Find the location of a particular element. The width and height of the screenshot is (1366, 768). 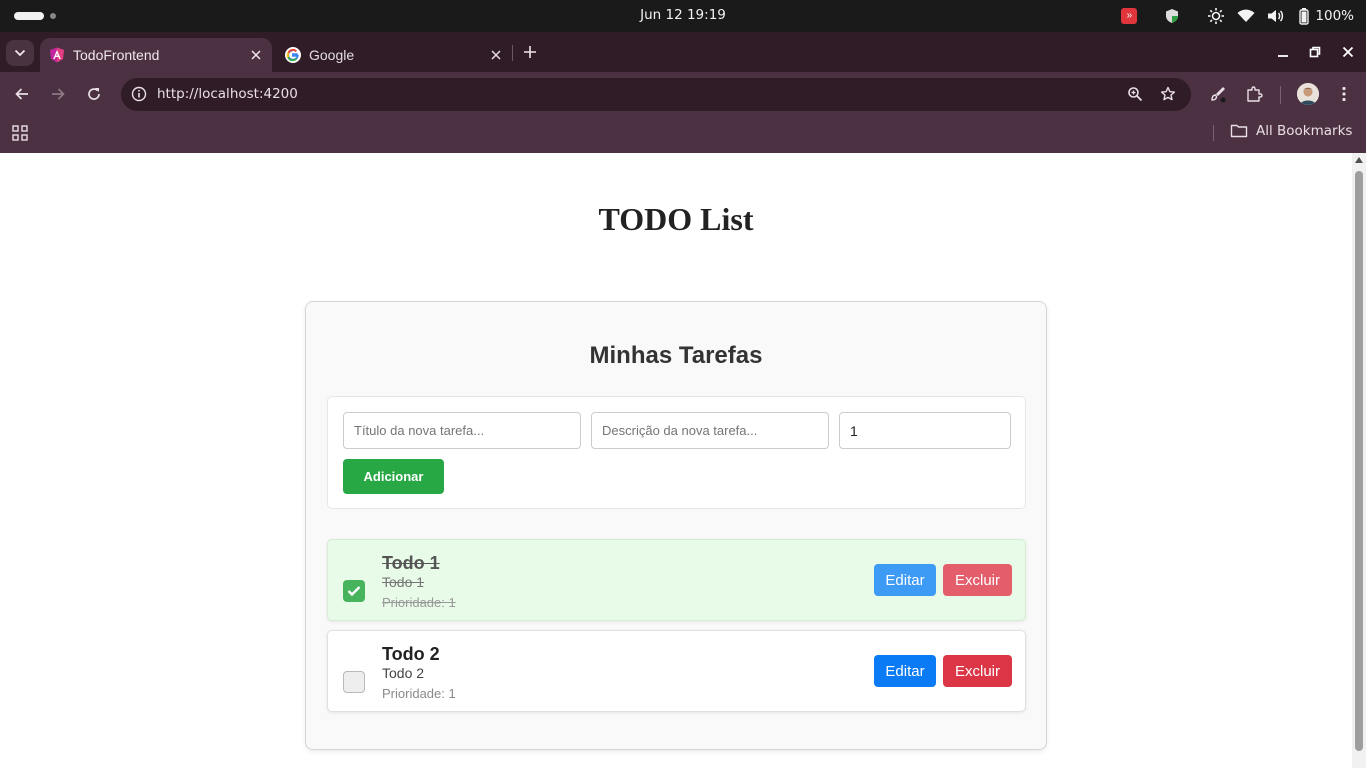

tab-separator is located at coordinates (512, 53).